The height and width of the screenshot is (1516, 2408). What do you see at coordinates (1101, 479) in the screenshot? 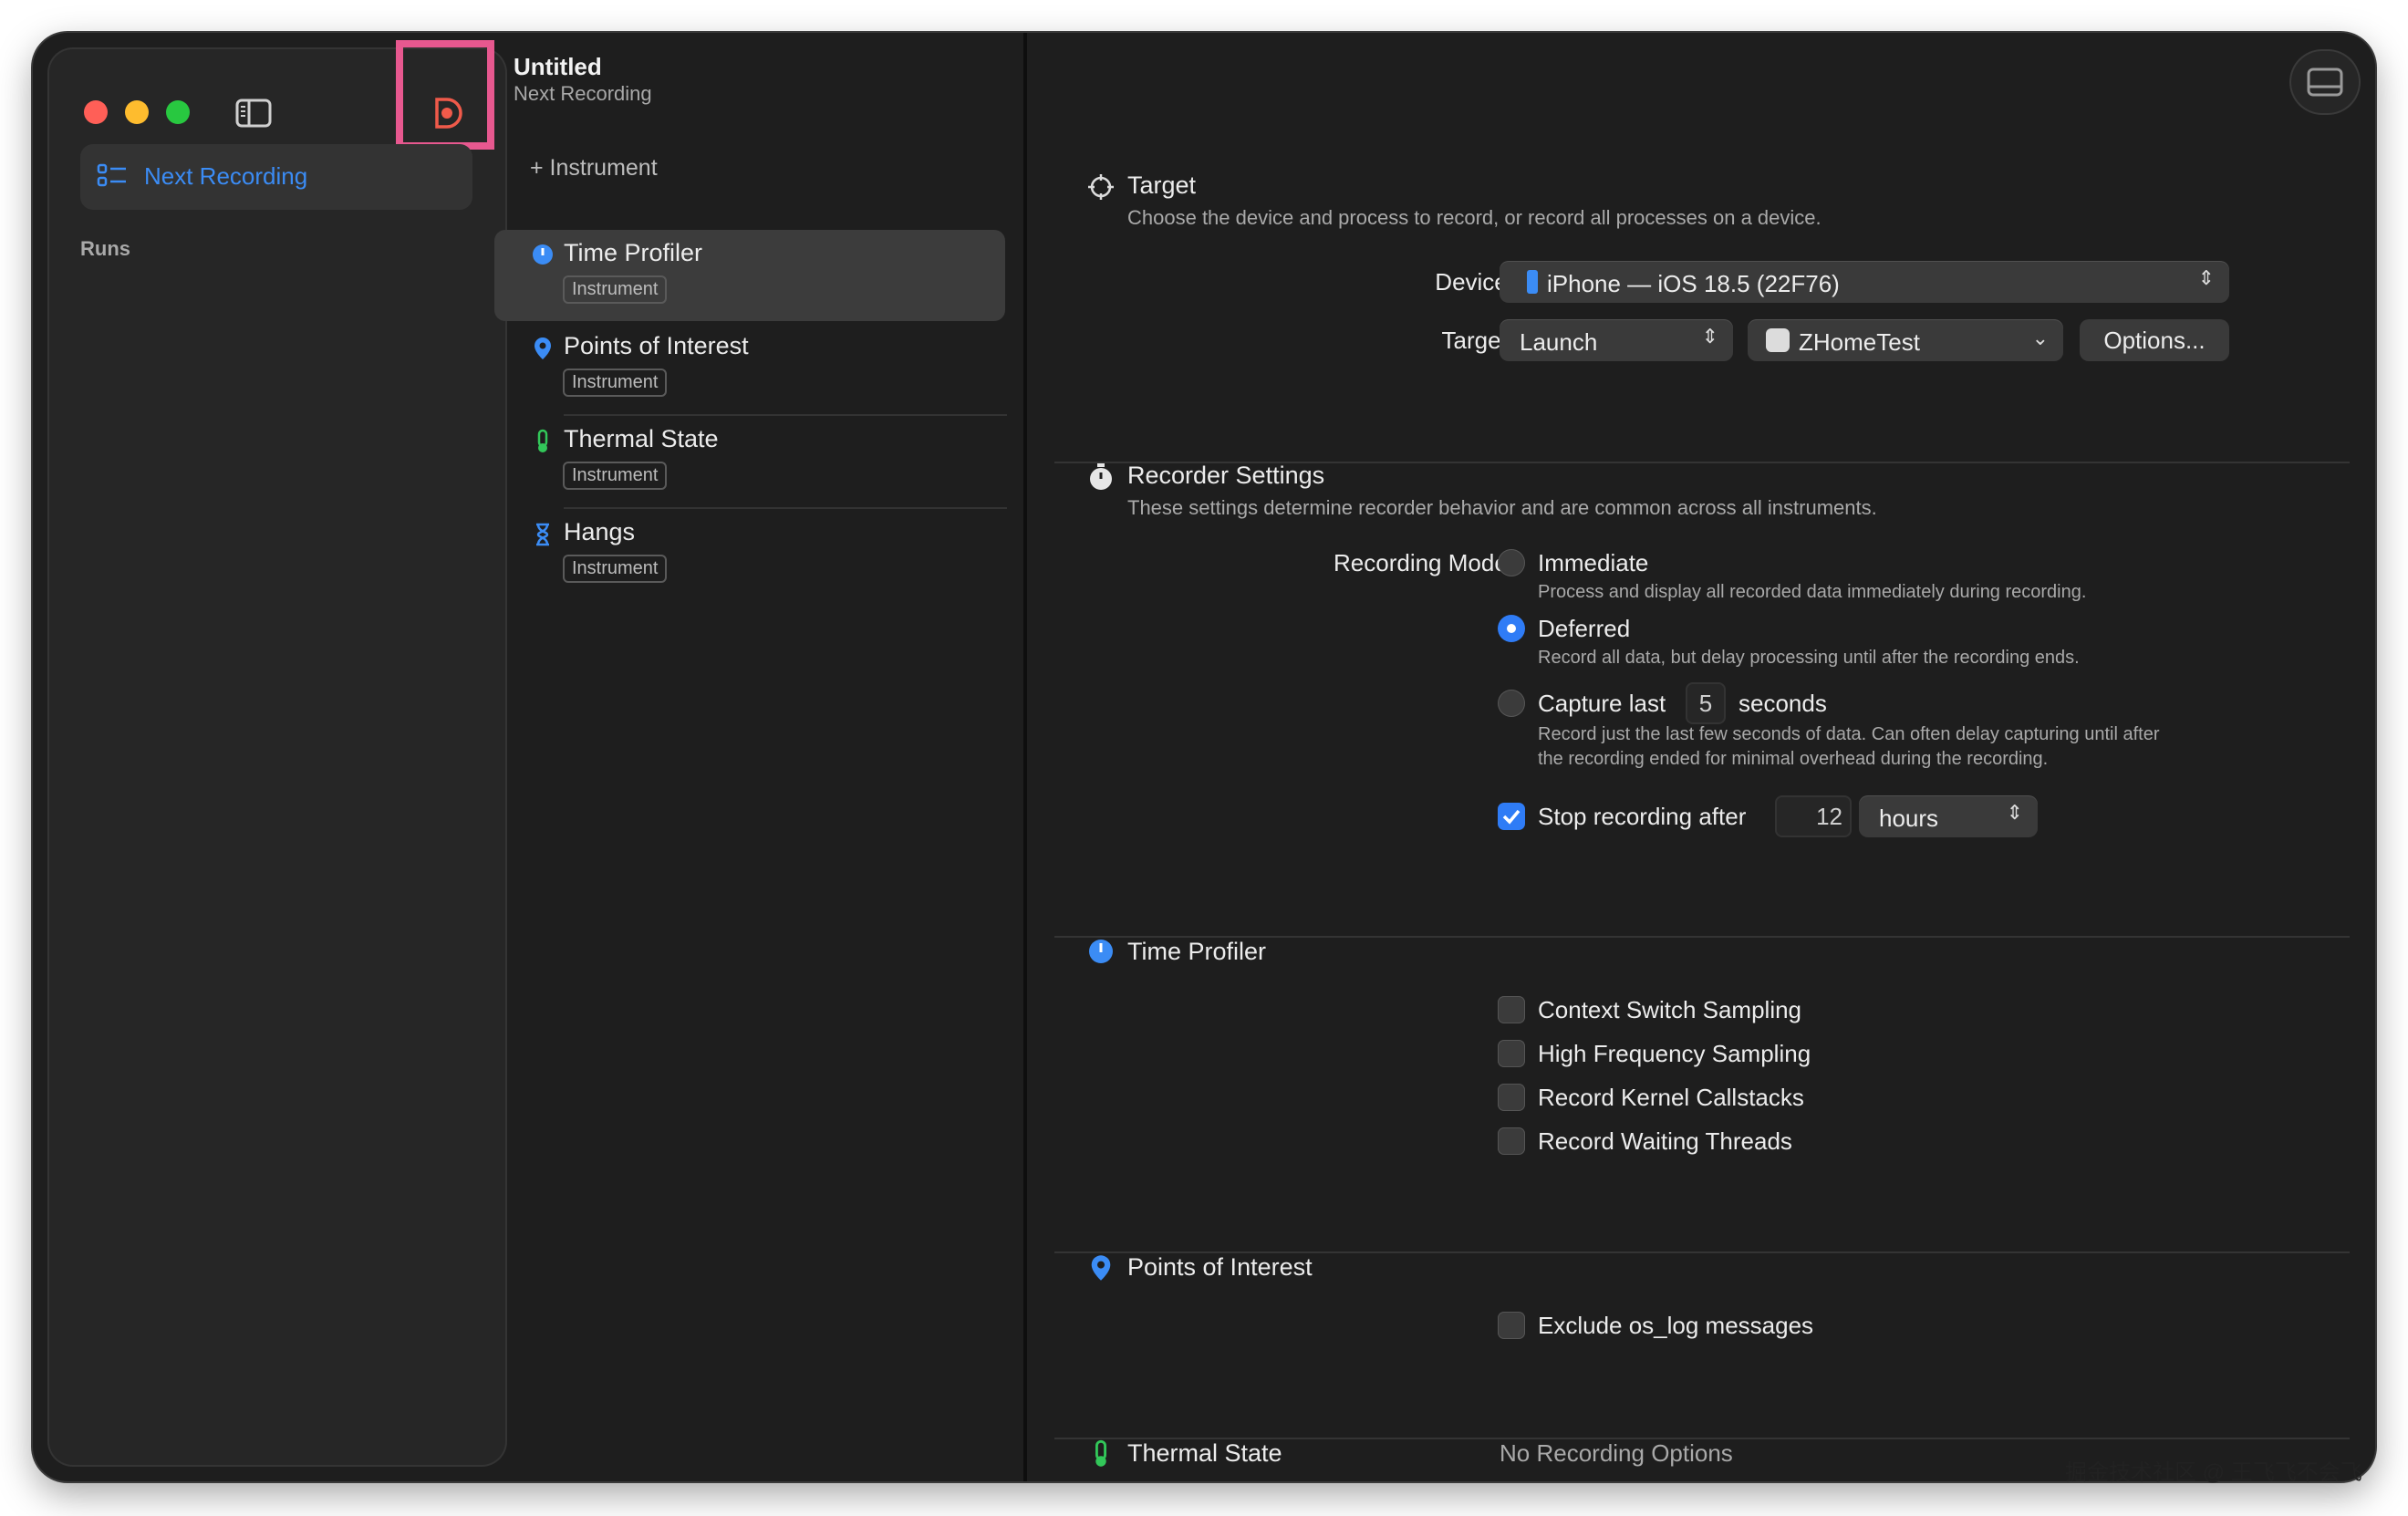
I see `stopwatch-icon` at bounding box center [1101, 479].